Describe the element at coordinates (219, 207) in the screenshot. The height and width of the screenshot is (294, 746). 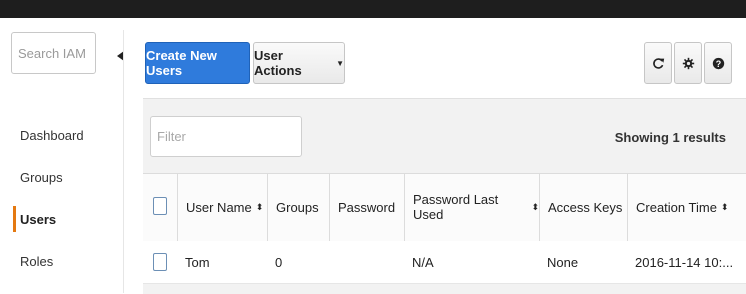
I see `column-user-name-label: User Name` at that location.